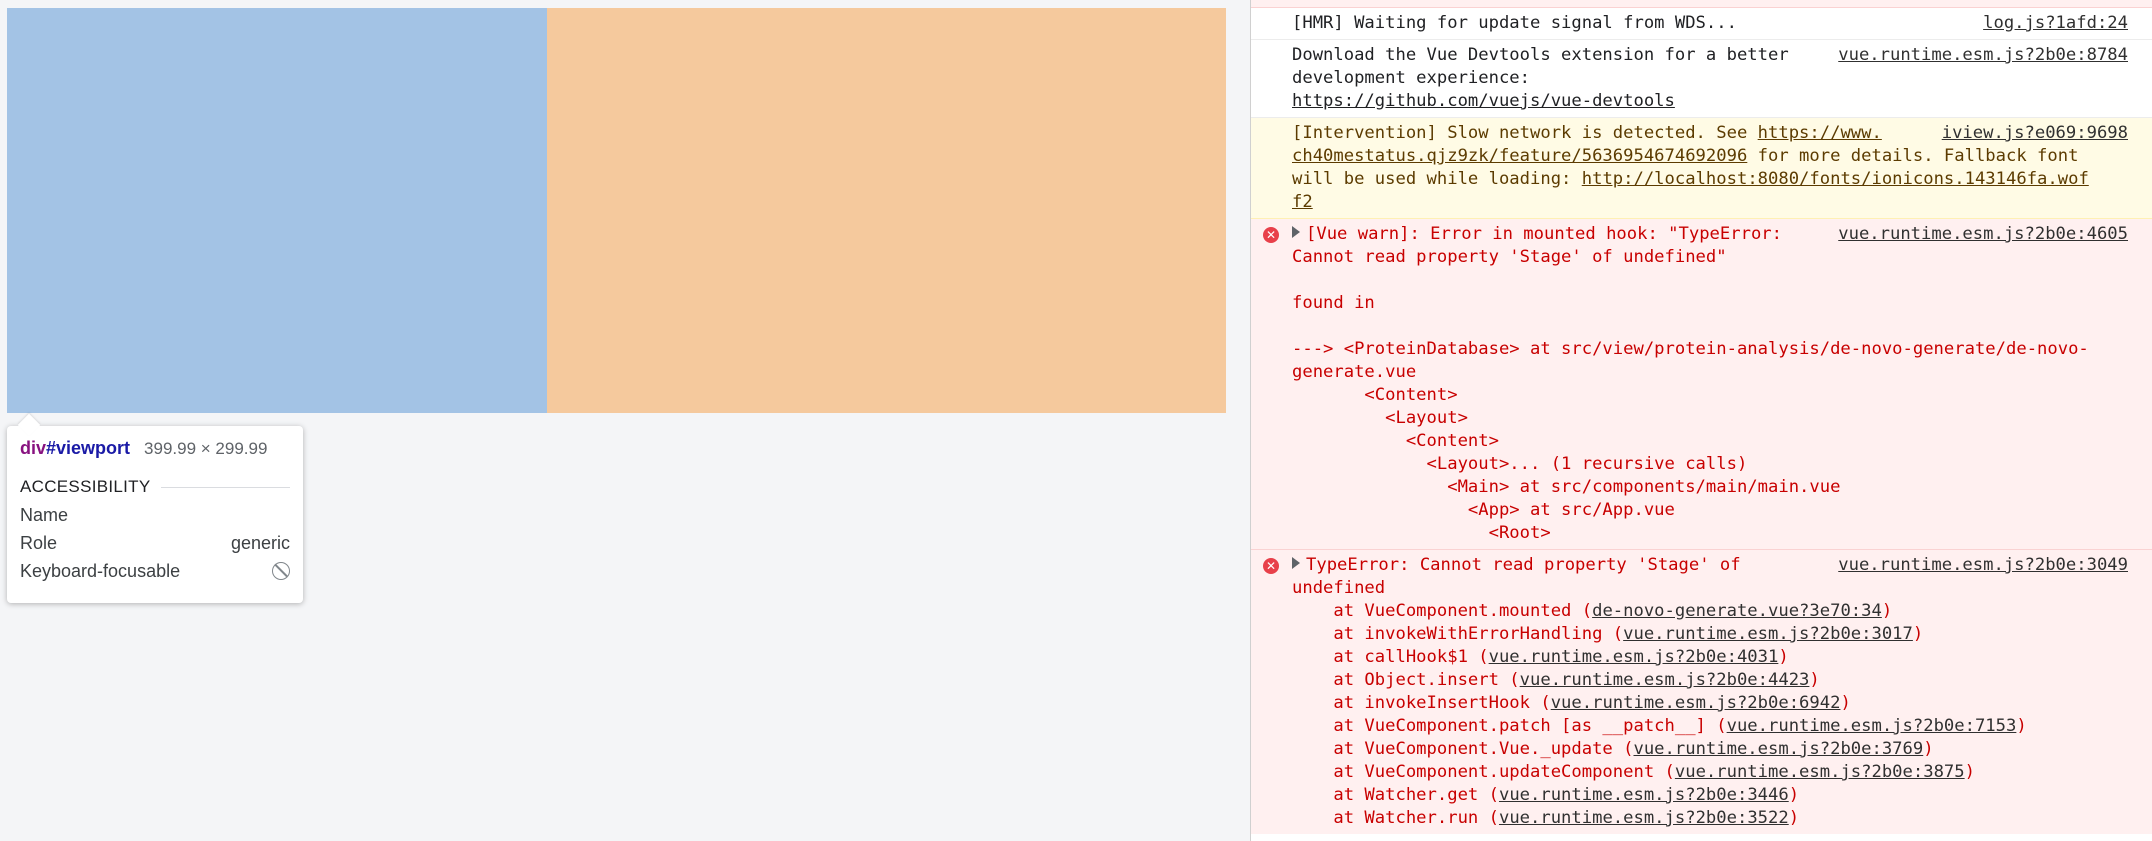 The image size is (2152, 841). I want to click on message-source-link: iview.js?e069:9698, so click(2035, 133).